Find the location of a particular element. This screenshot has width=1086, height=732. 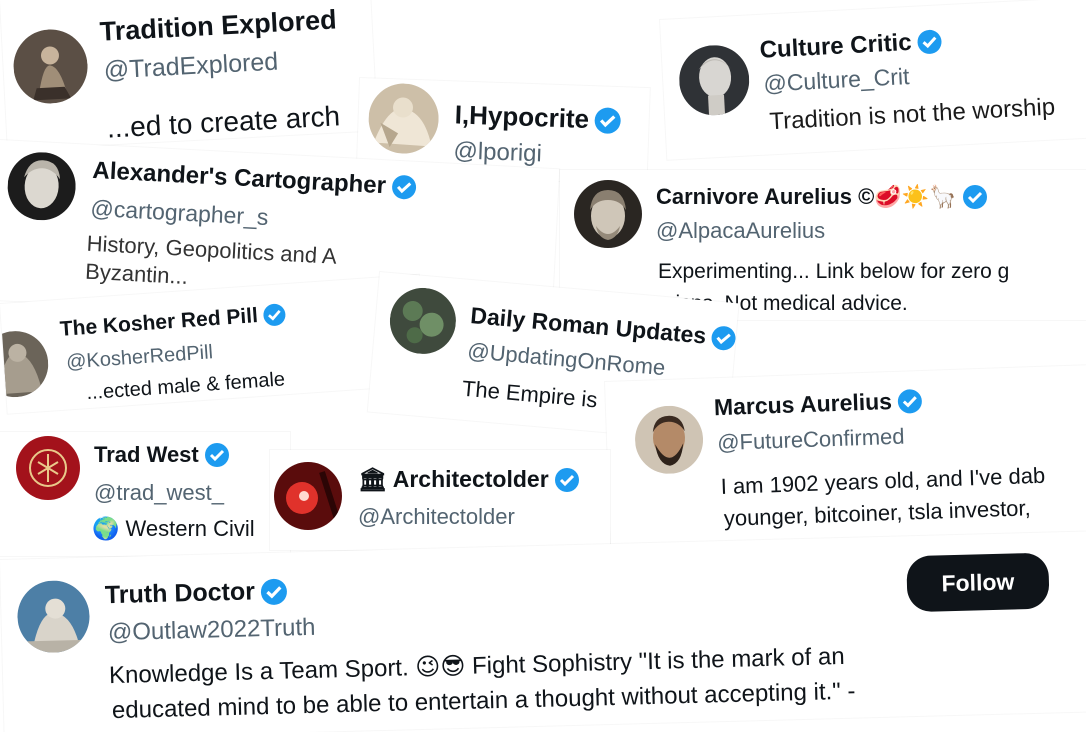

profile-handle: @AlpacaAurelius is located at coordinates (740, 231).